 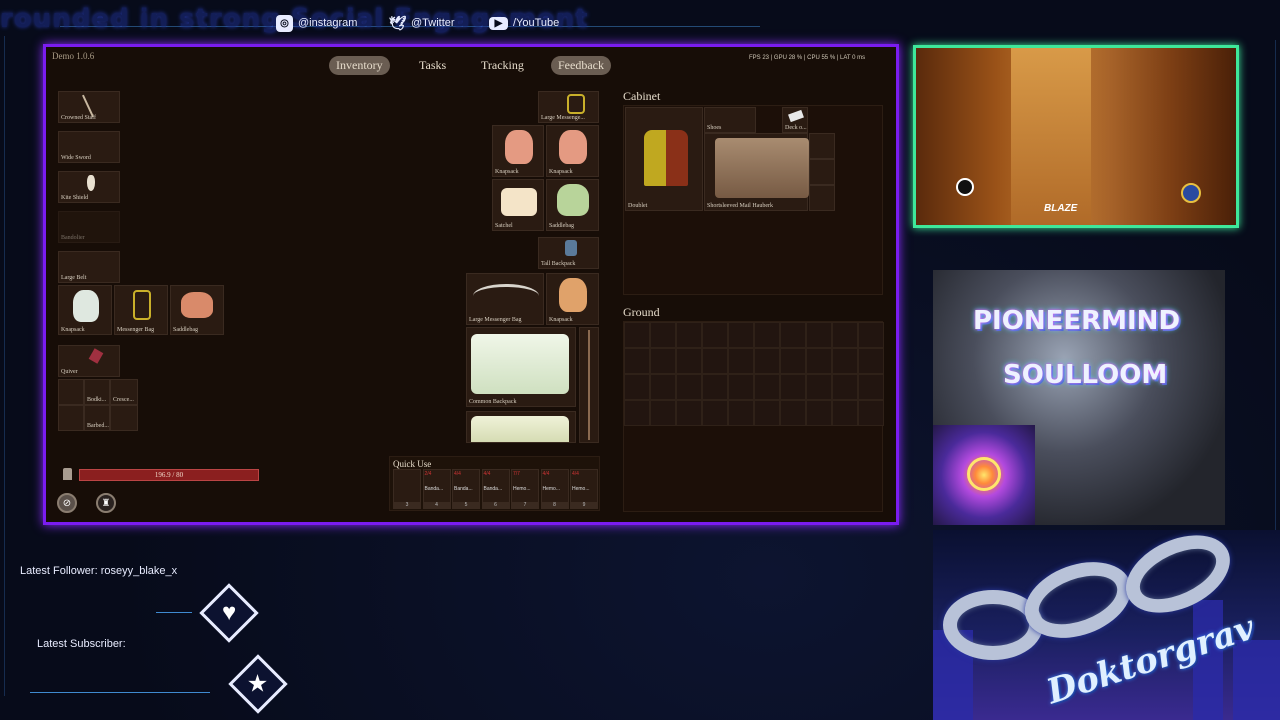 I want to click on quick-use-slot: 4/4 Hemo... 8, so click(x=554, y=489).